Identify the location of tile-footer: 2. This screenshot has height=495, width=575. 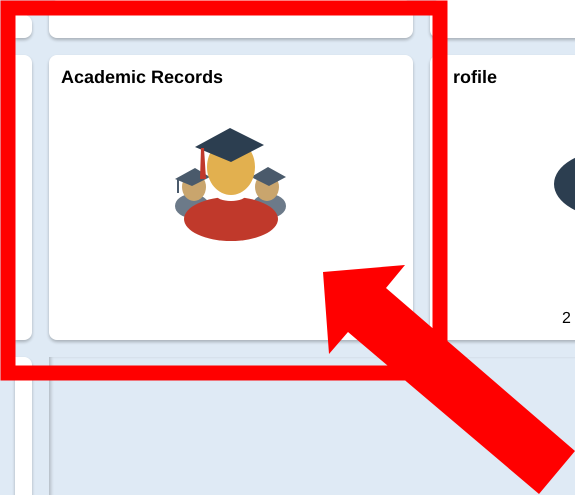
(566, 319).